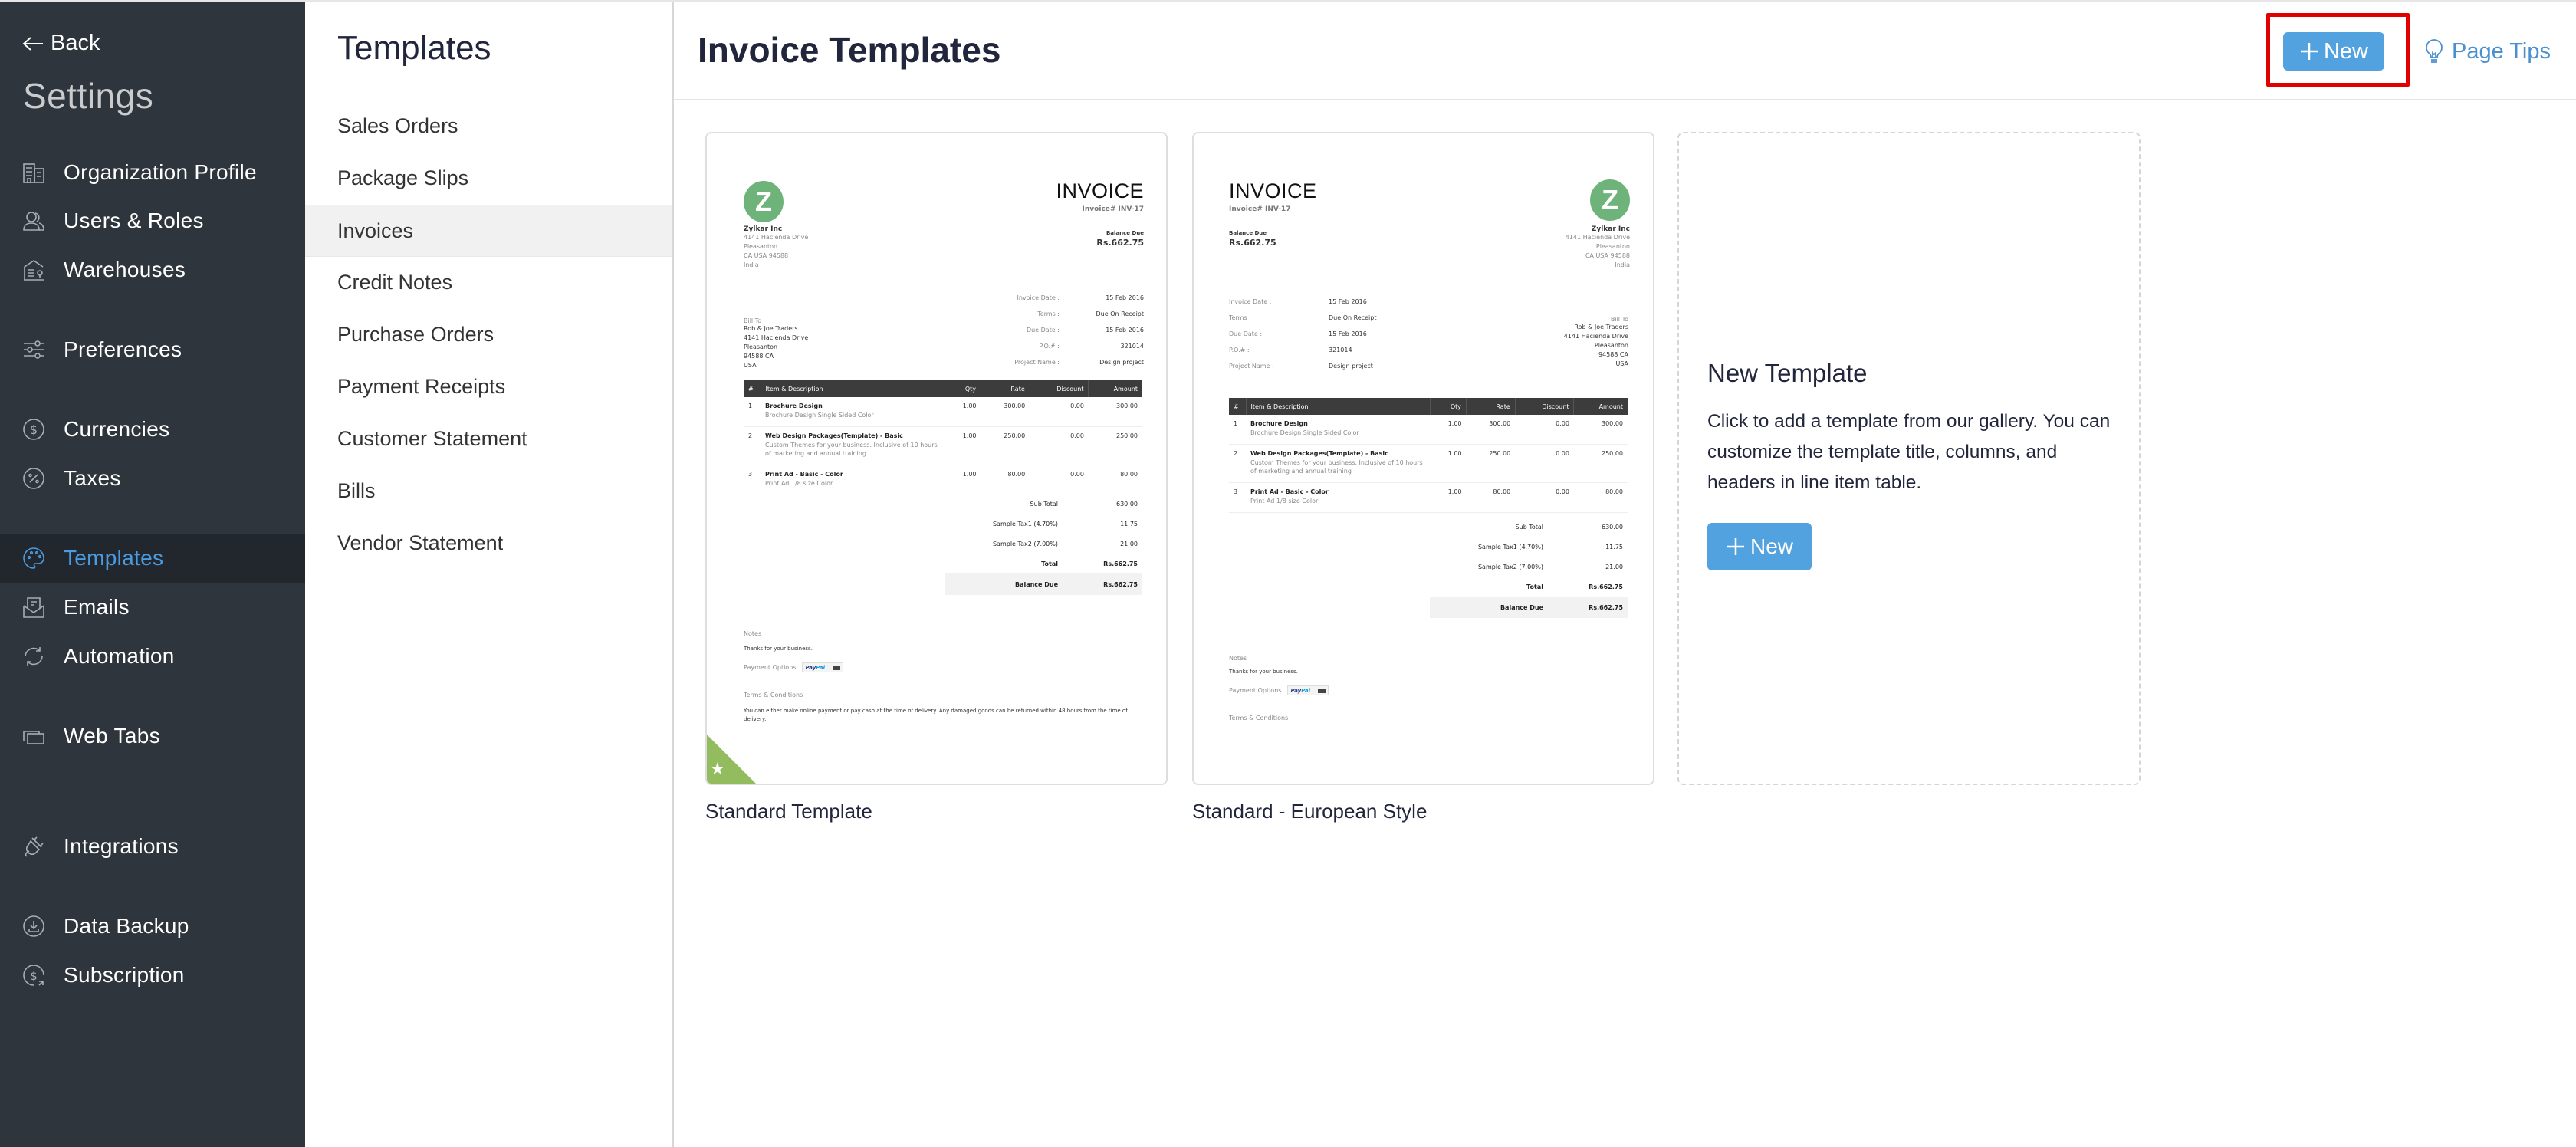  What do you see at coordinates (34, 429) in the screenshot?
I see `currency-icon: $` at bounding box center [34, 429].